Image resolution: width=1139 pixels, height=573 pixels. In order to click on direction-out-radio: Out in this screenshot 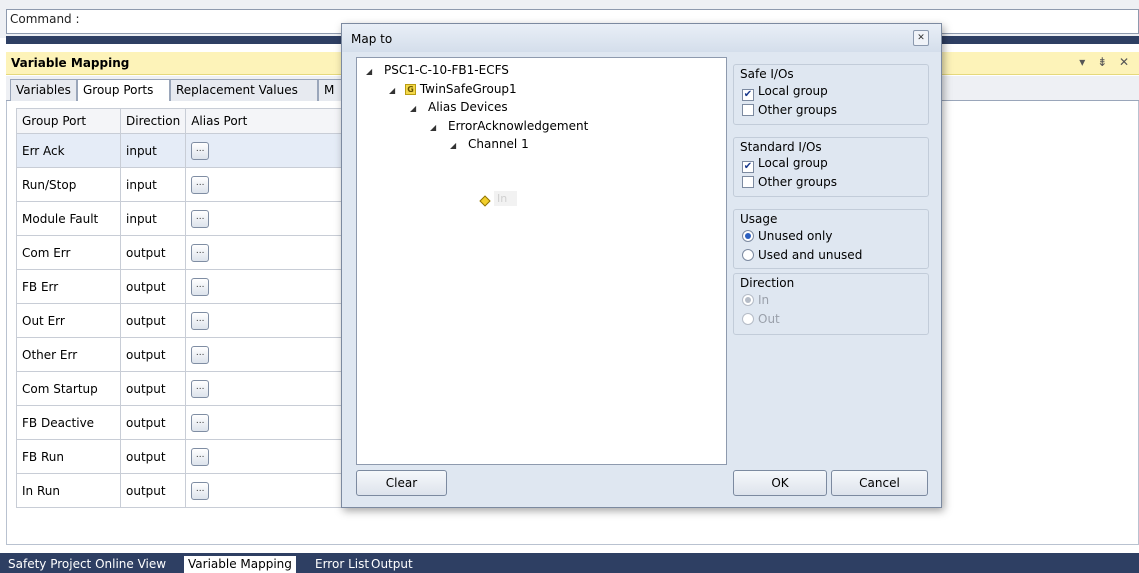, I will do `click(761, 319)`.